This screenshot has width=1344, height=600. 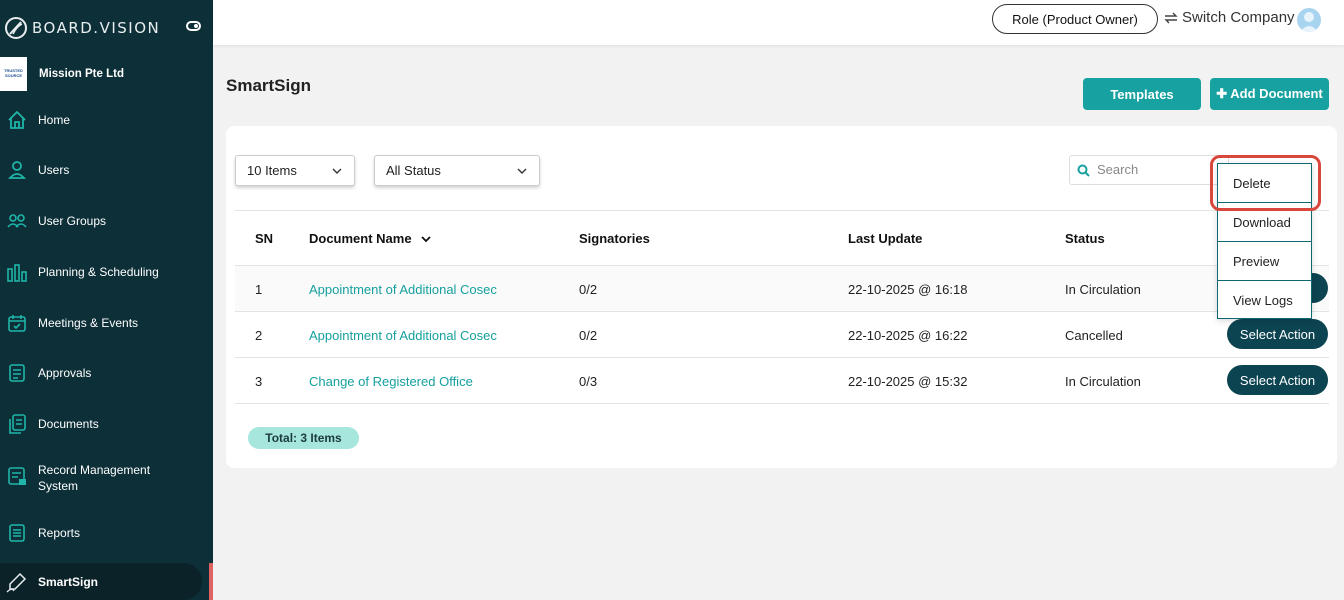 I want to click on board-vision-logo-icon, so click(x=16, y=28).